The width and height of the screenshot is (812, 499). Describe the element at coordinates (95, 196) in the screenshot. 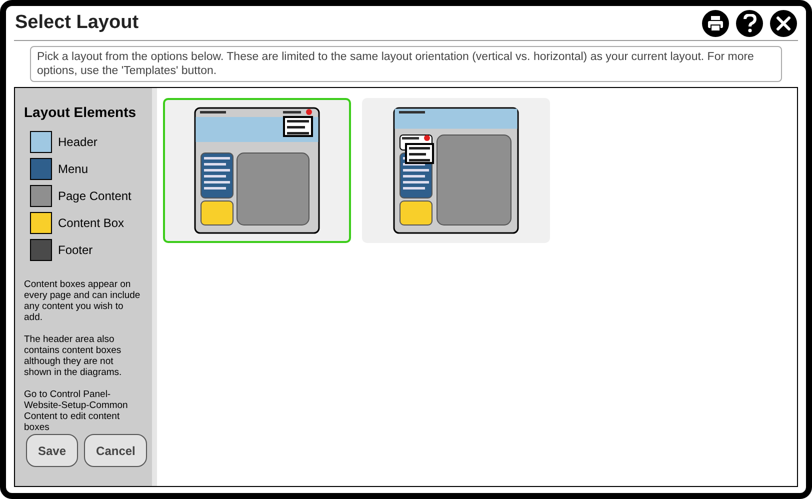

I see `legend-label: Page Content` at that location.